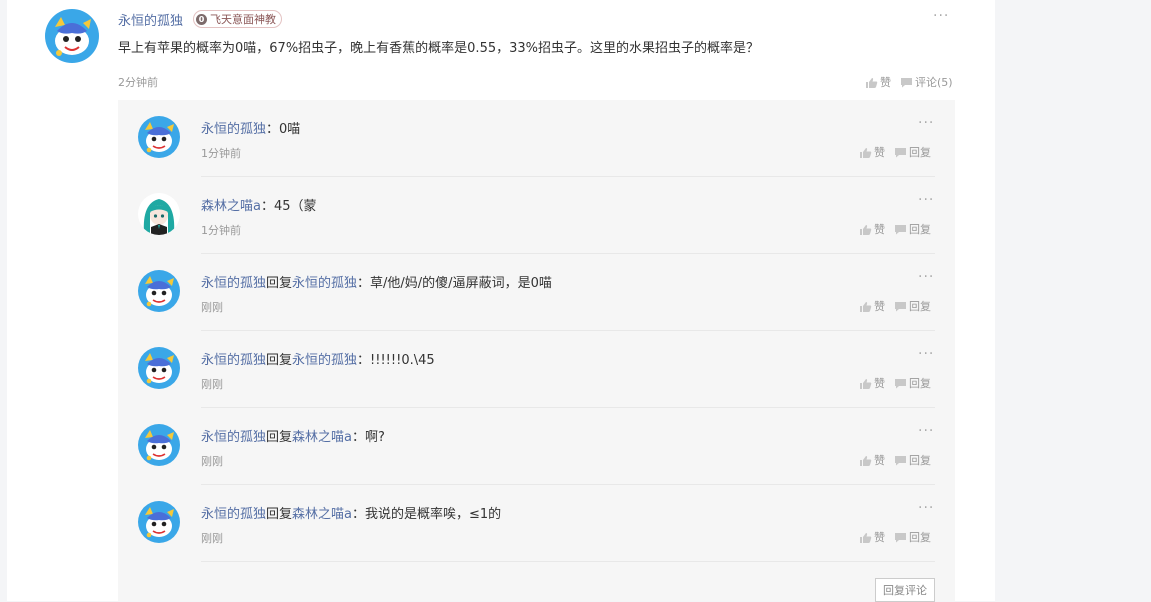  Describe the element at coordinates (288, 206) in the screenshot. I see `reply-text: ：45（蒙` at that location.